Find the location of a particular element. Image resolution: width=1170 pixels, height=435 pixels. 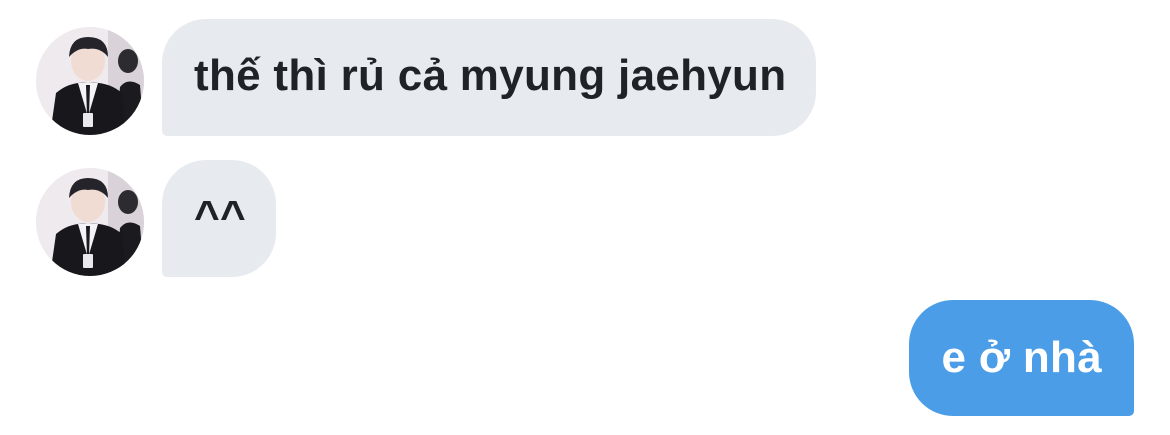

message-text: e ở nhà is located at coordinates (1021, 357).